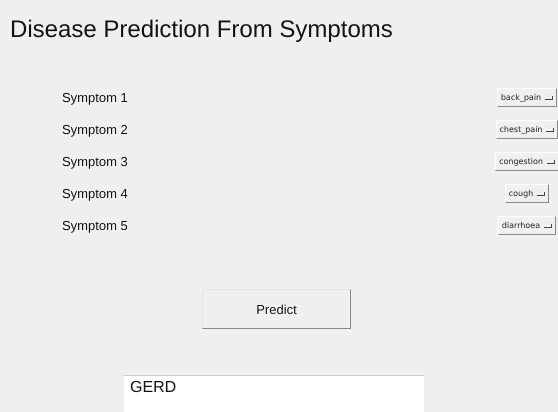 The image size is (558, 412). Describe the element at coordinates (274, 393) in the screenshot. I see `result-field: GERD` at that location.